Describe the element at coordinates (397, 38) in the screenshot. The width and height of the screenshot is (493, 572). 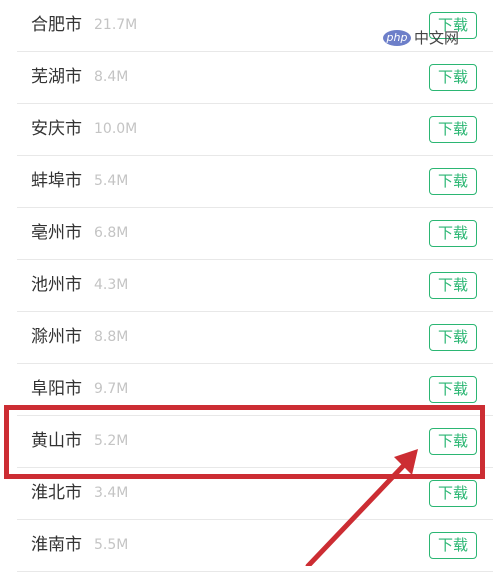
I see `watermark-logo: php` at that location.